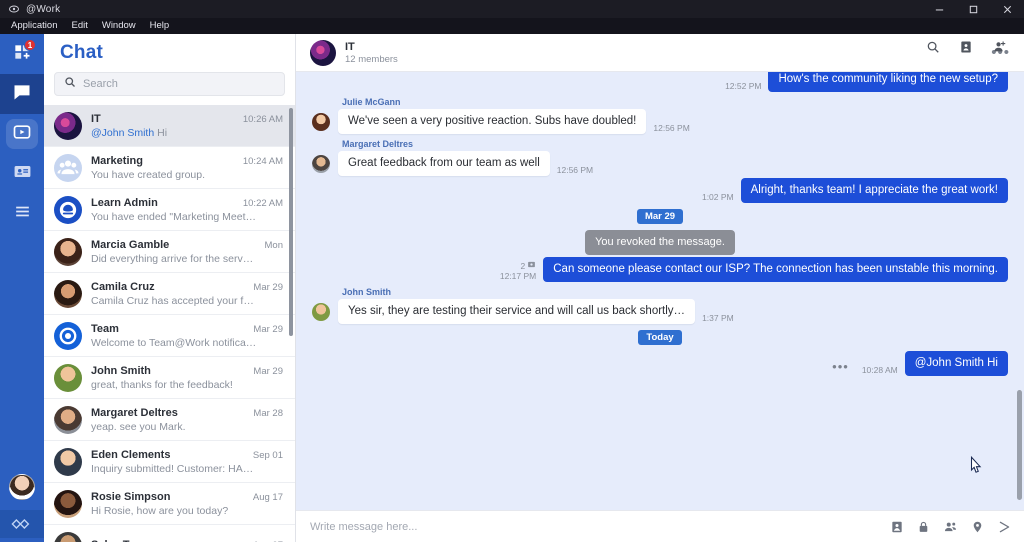 The height and width of the screenshot is (542, 1024). What do you see at coordinates (138, 426) in the screenshot?
I see `chat-list-item-preview: yeap. see you Mark.` at bounding box center [138, 426].